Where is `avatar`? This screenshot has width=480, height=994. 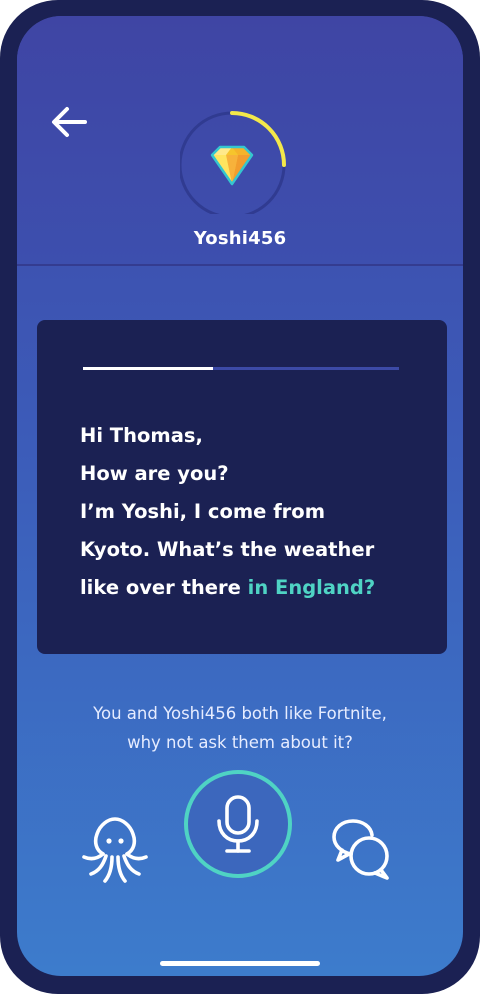 avatar is located at coordinates (237, 158).